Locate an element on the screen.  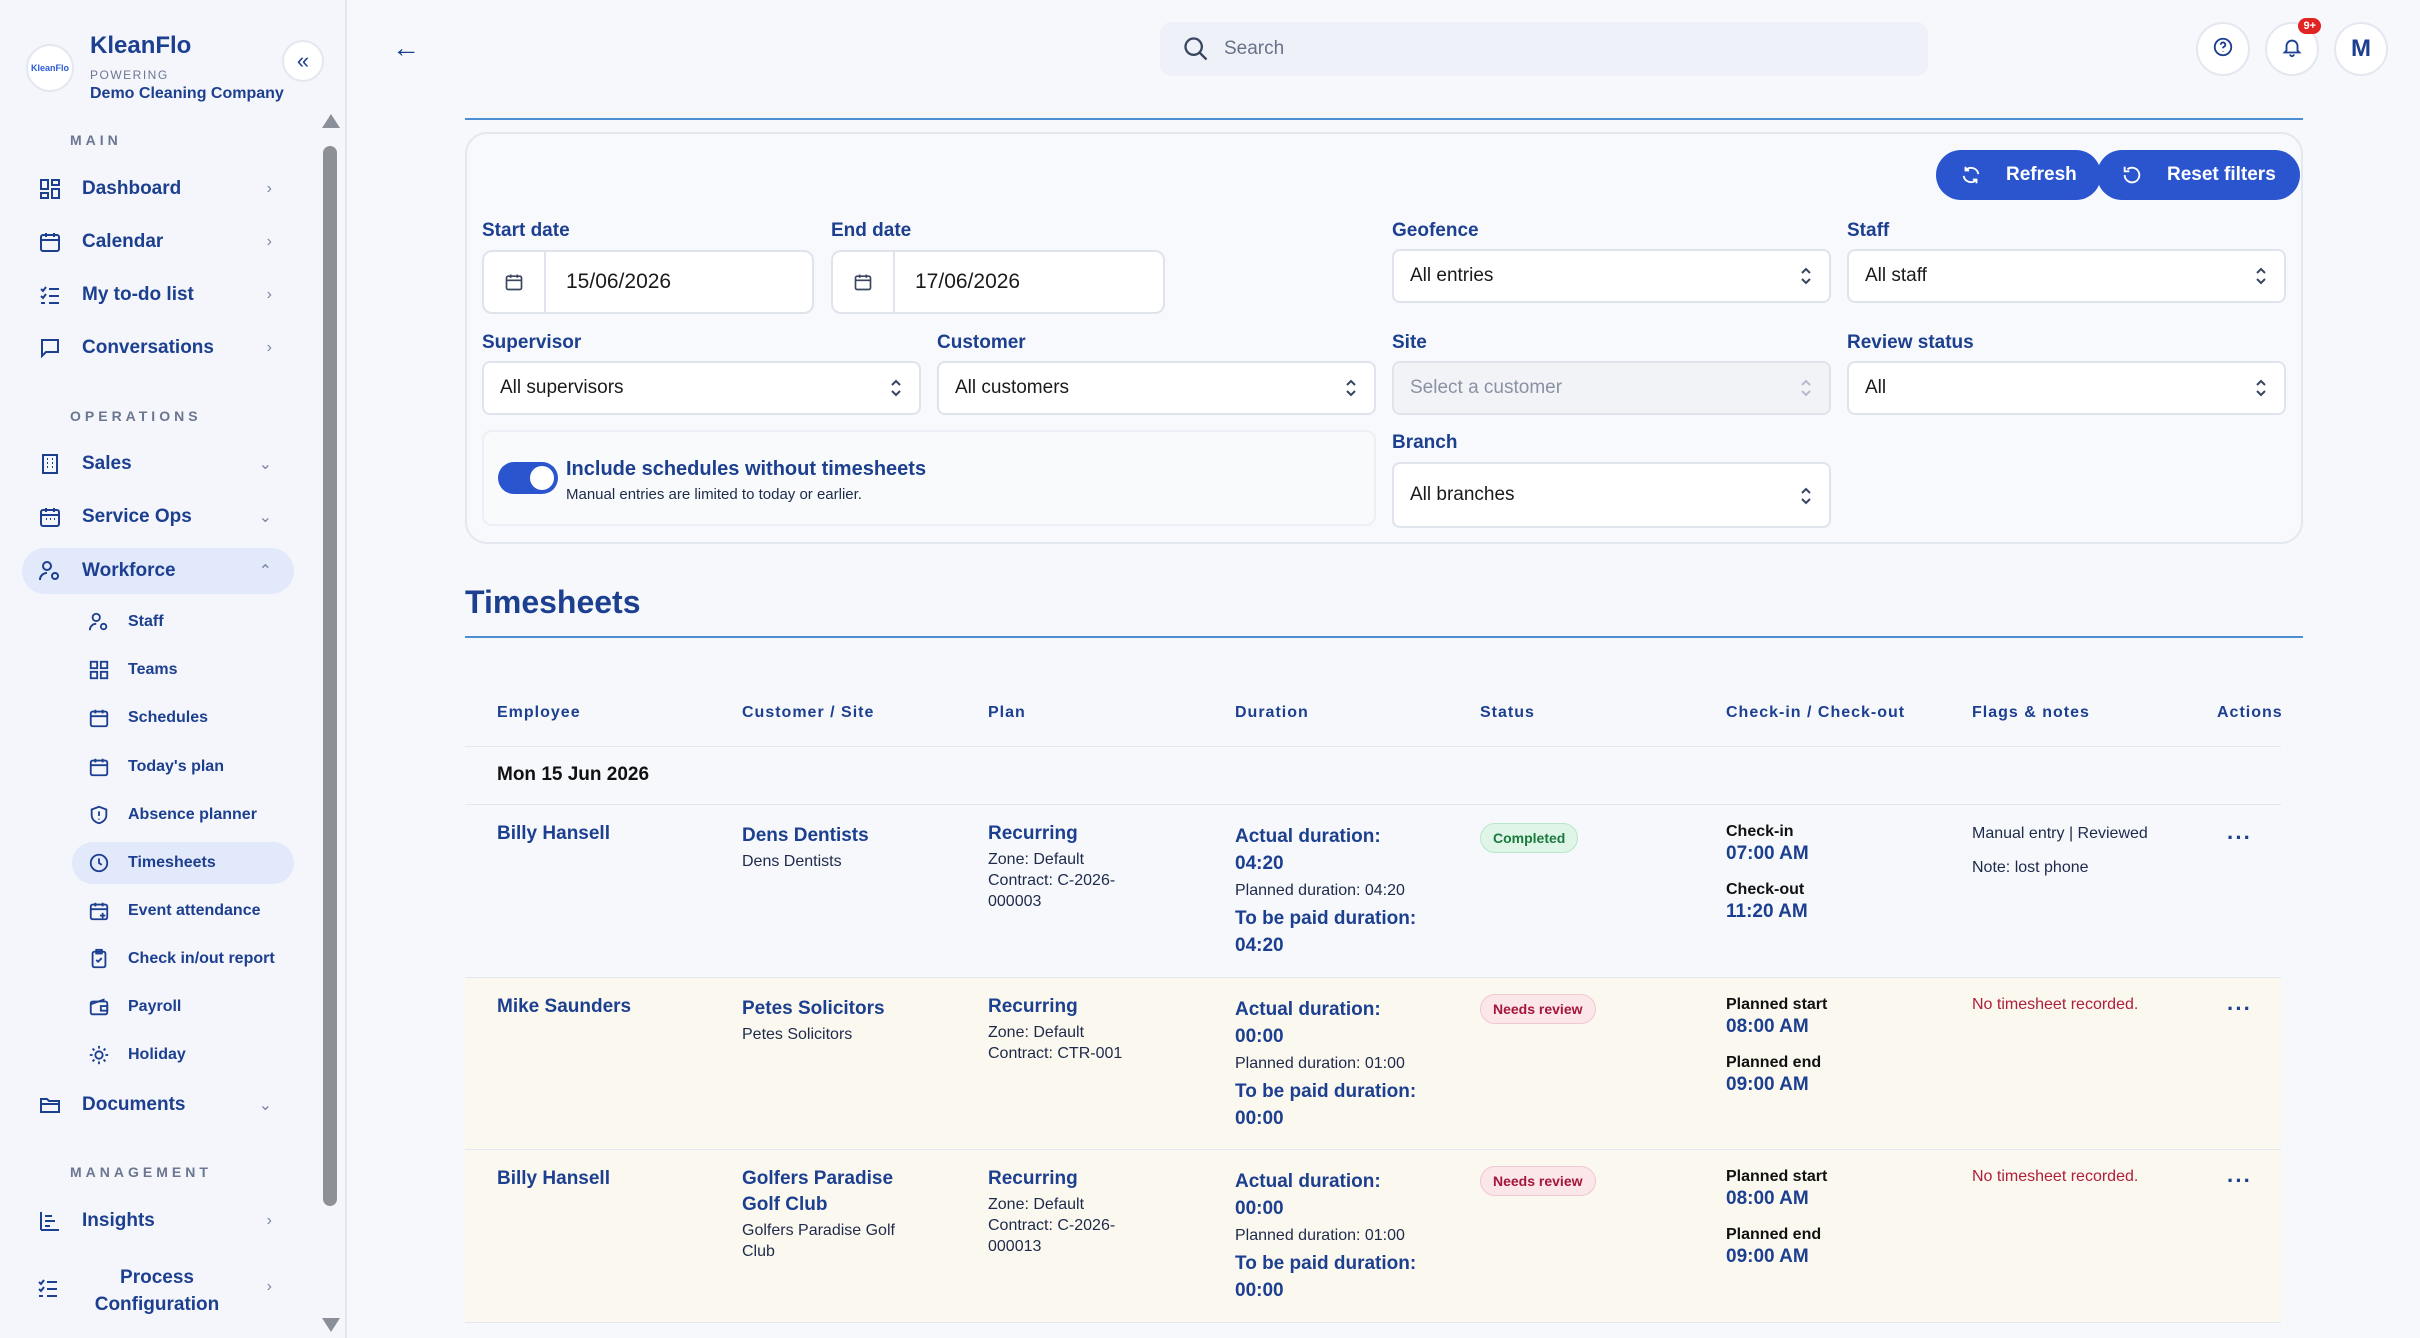
end-date-label: End date is located at coordinates (871, 230).